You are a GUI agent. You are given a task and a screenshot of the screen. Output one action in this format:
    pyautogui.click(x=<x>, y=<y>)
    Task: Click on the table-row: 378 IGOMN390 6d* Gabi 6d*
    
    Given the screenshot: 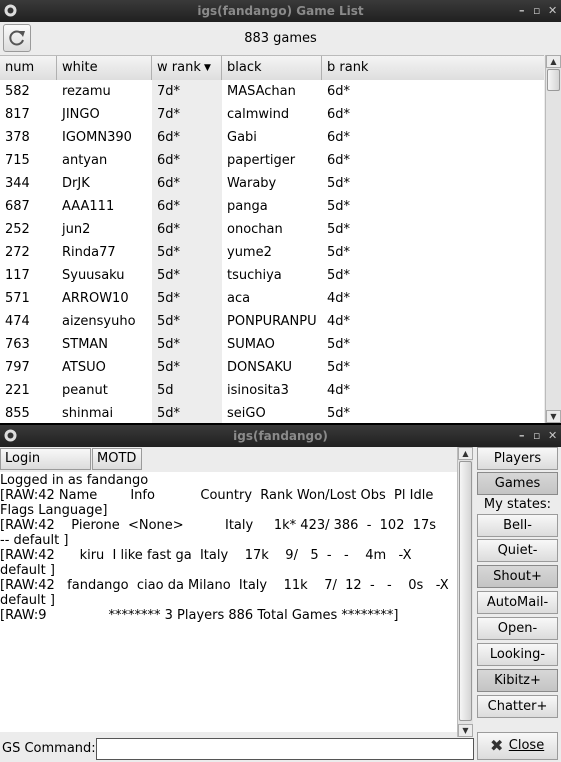 What is the action you would take?
    pyautogui.click(x=272, y=137)
    